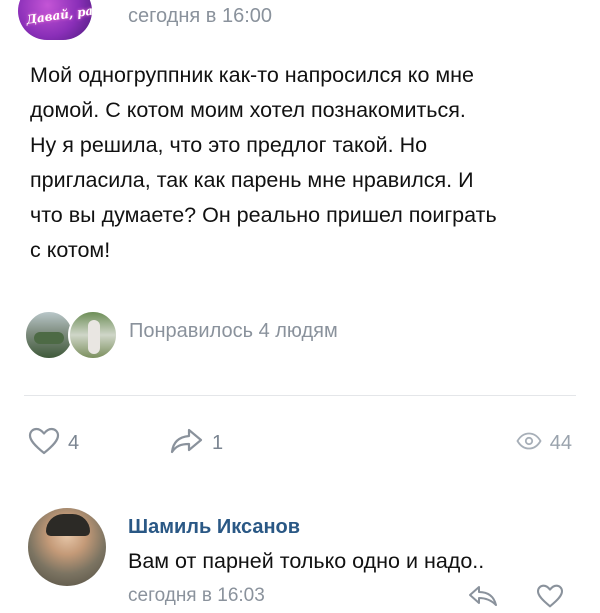 The width and height of the screenshot is (600, 613). Describe the element at coordinates (58, 13) in the screenshot. I see `group-logo-text: Давай, расскажи` at that location.